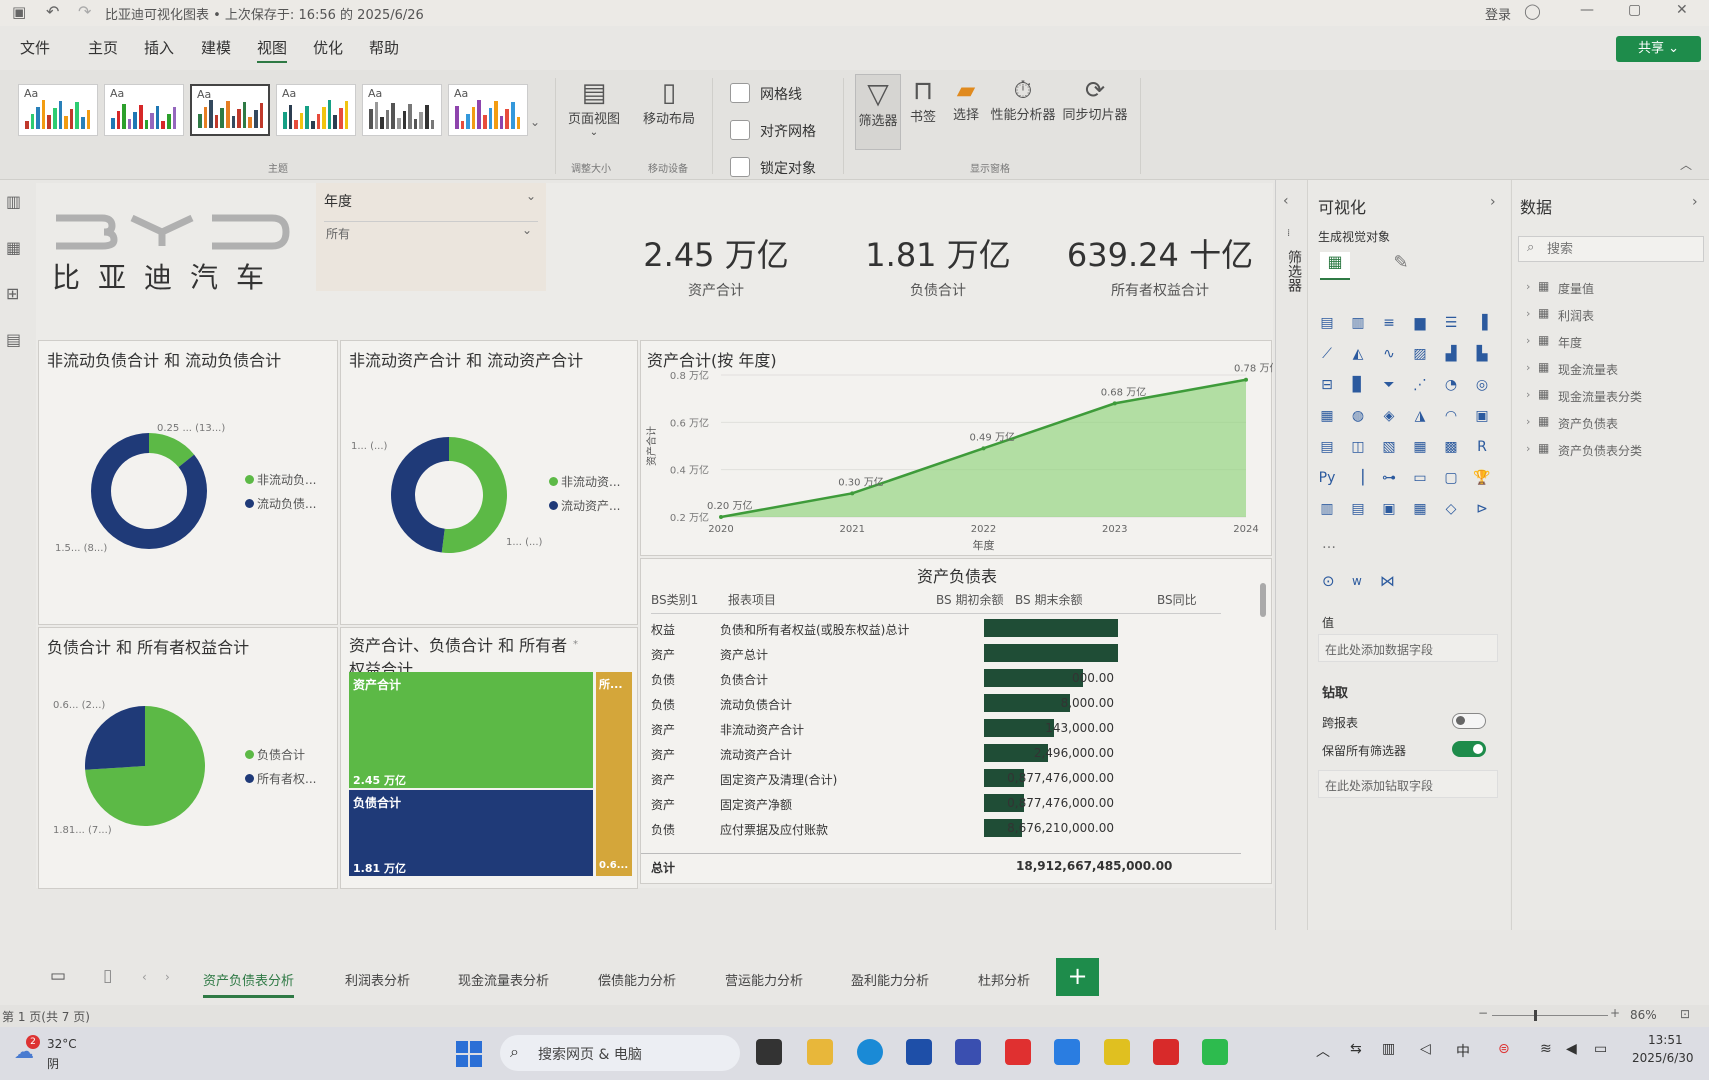 Image resolution: width=1709 pixels, height=1080 pixels. What do you see at coordinates (1463, 1051) in the screenshot?
I see `tray-icon: 中` at bounding box center [1463, 1051].